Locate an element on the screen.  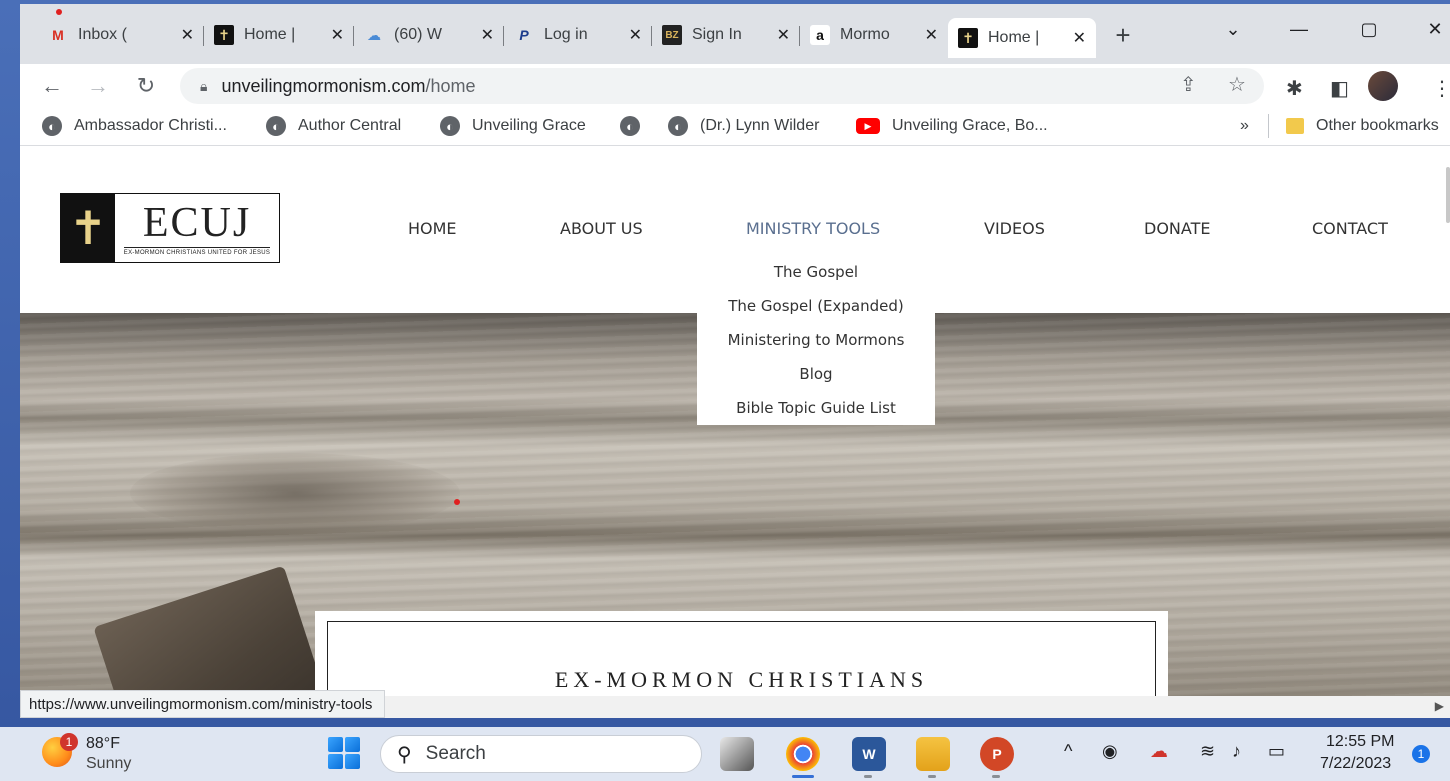
search-icon: ⚲ is located at coordinates (404, 754).